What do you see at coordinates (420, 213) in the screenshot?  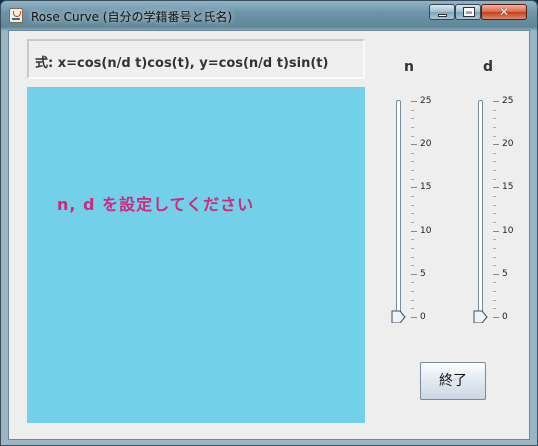 I see `slider-n: 25 20 15 10 5 0` at bounding box center [420, 213].